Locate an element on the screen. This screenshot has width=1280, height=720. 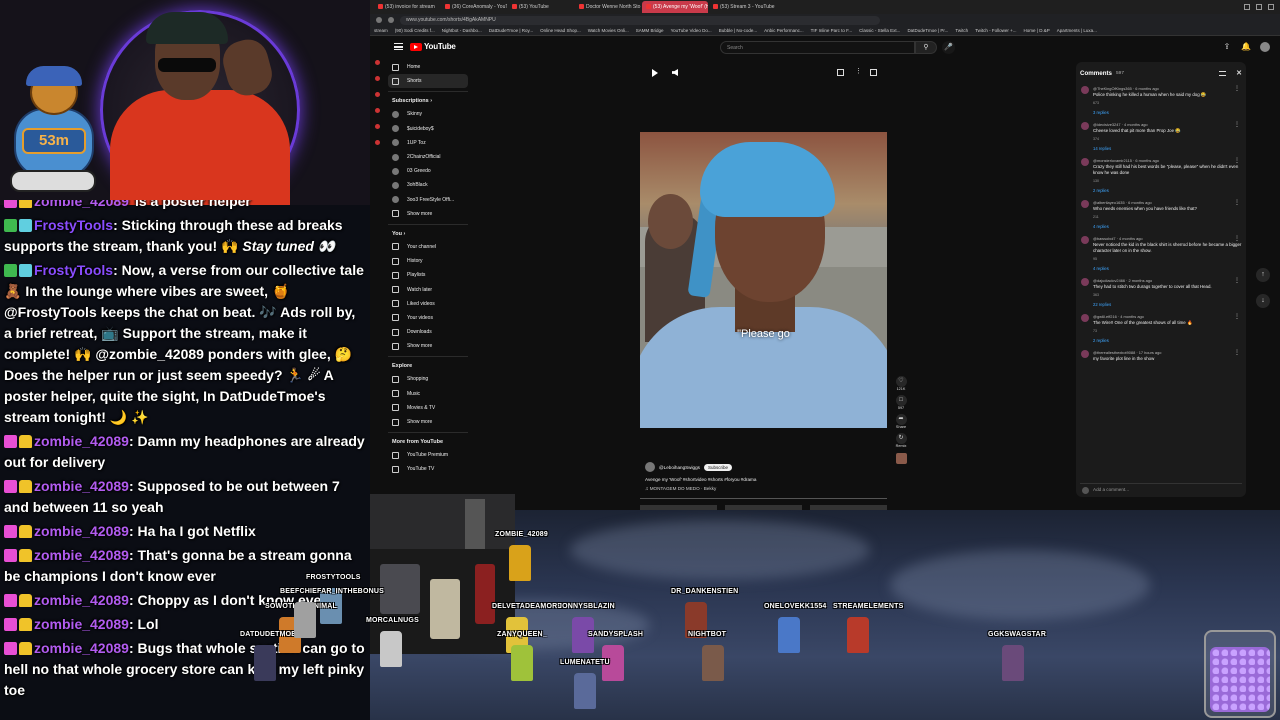
sidebar-section-header: Explore is located at coordinates (428, 364).